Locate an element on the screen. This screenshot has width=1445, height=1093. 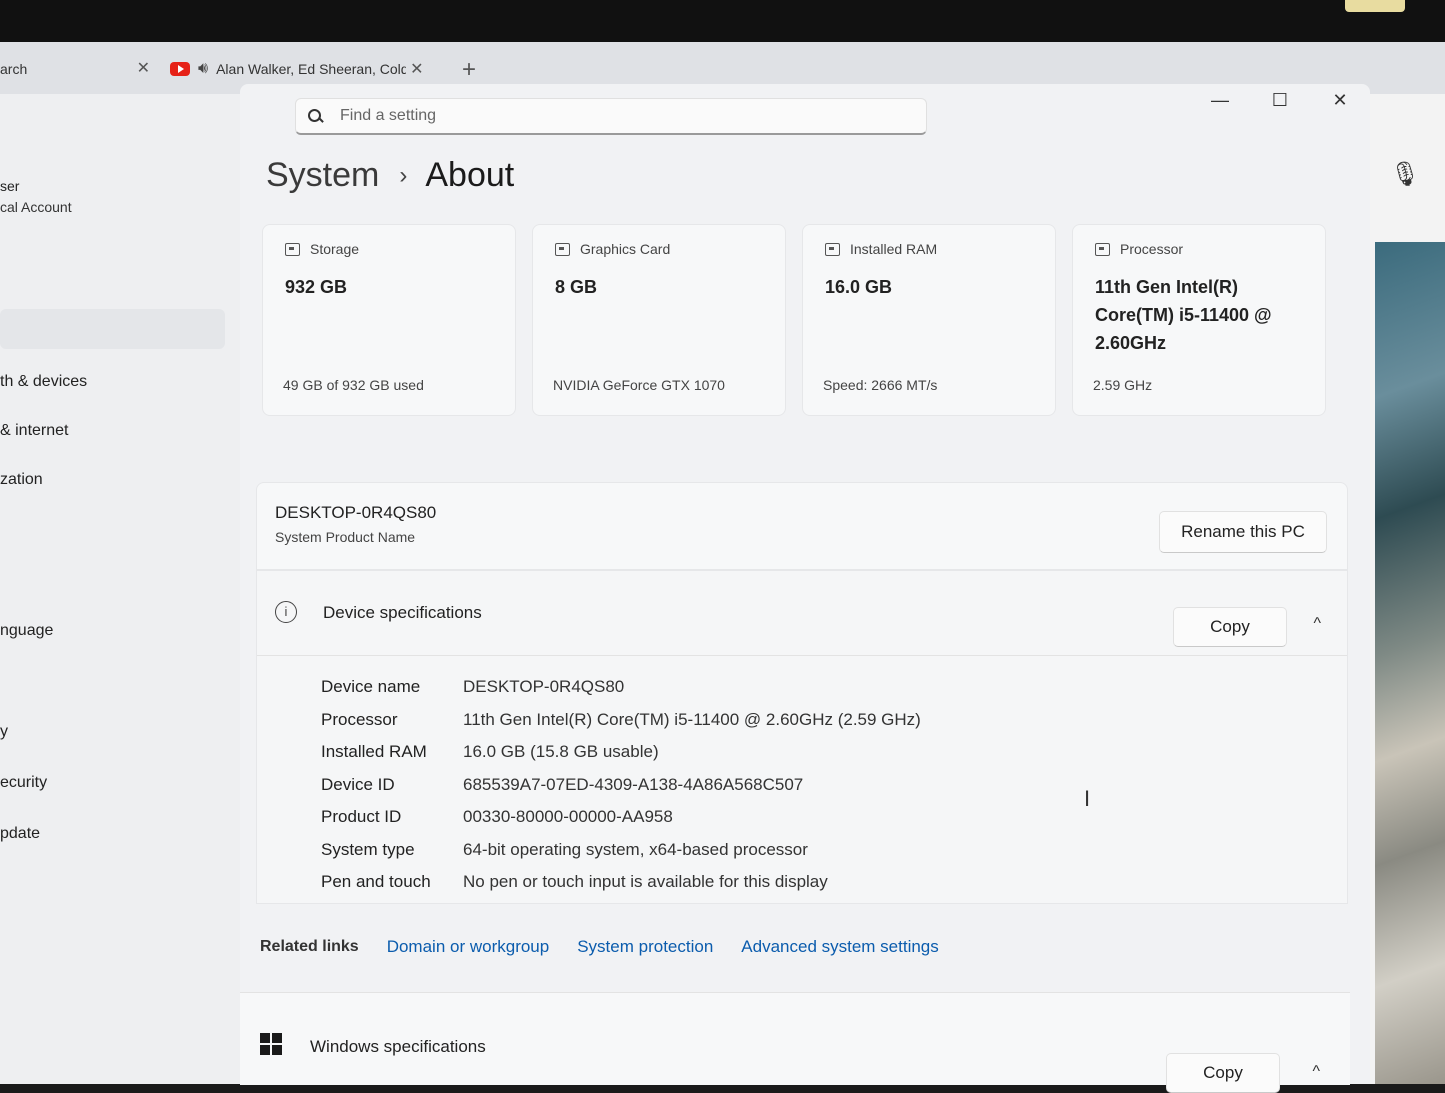
card-value: 932 GB is located at coordinates (316, 287).